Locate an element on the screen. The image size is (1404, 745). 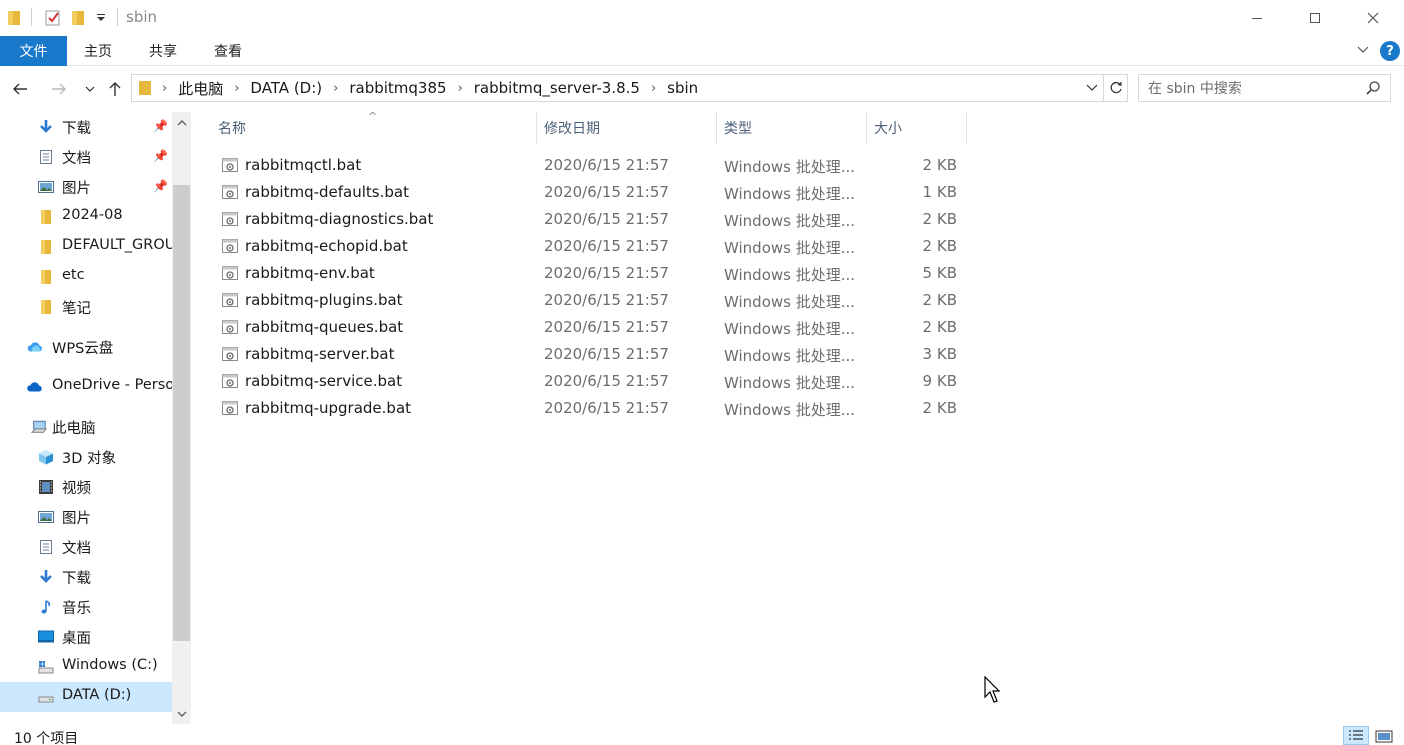
sidebar-item-documents: 文档 is located at coordinates (86, 547).